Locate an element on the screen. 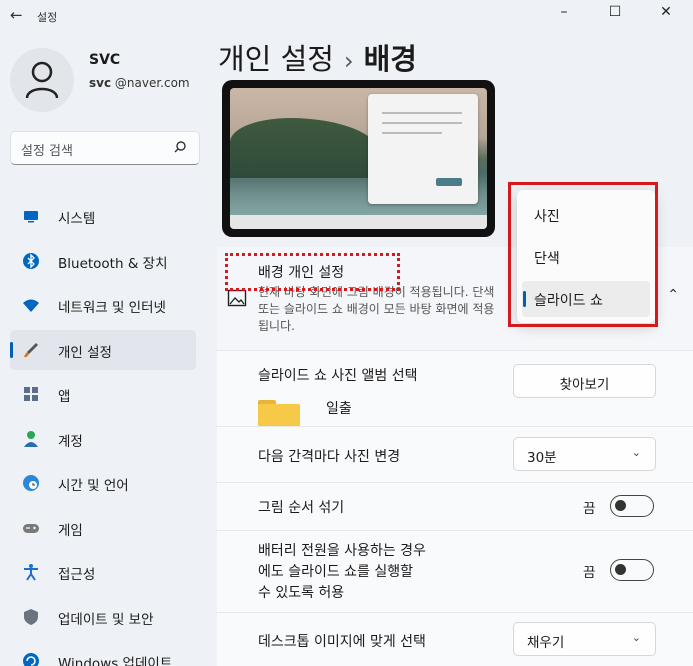 Image resolution: width=693 pixels, height=666 pixels. gamepad-icon is located at coordinates (31, 528).